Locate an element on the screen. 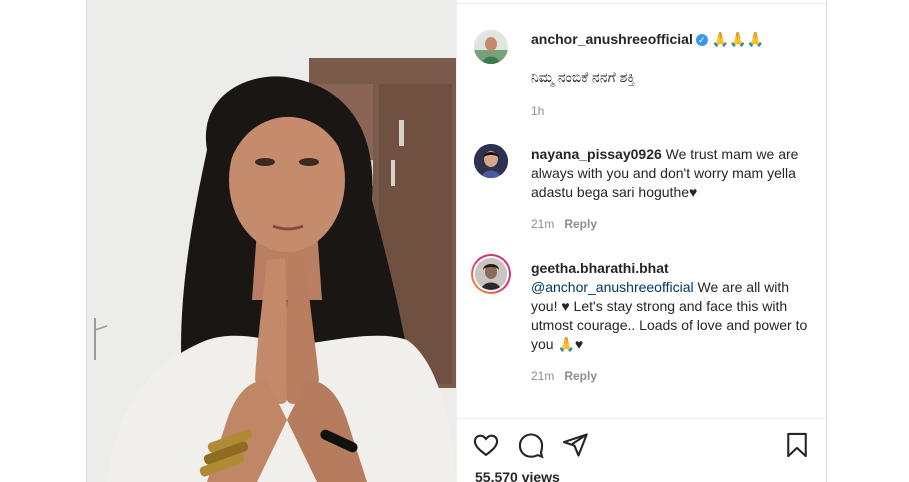 Image resolution: width=909 pixels, height=482 pixels. verified-badge-icon: ✓ is located at coordinates (701, 40).